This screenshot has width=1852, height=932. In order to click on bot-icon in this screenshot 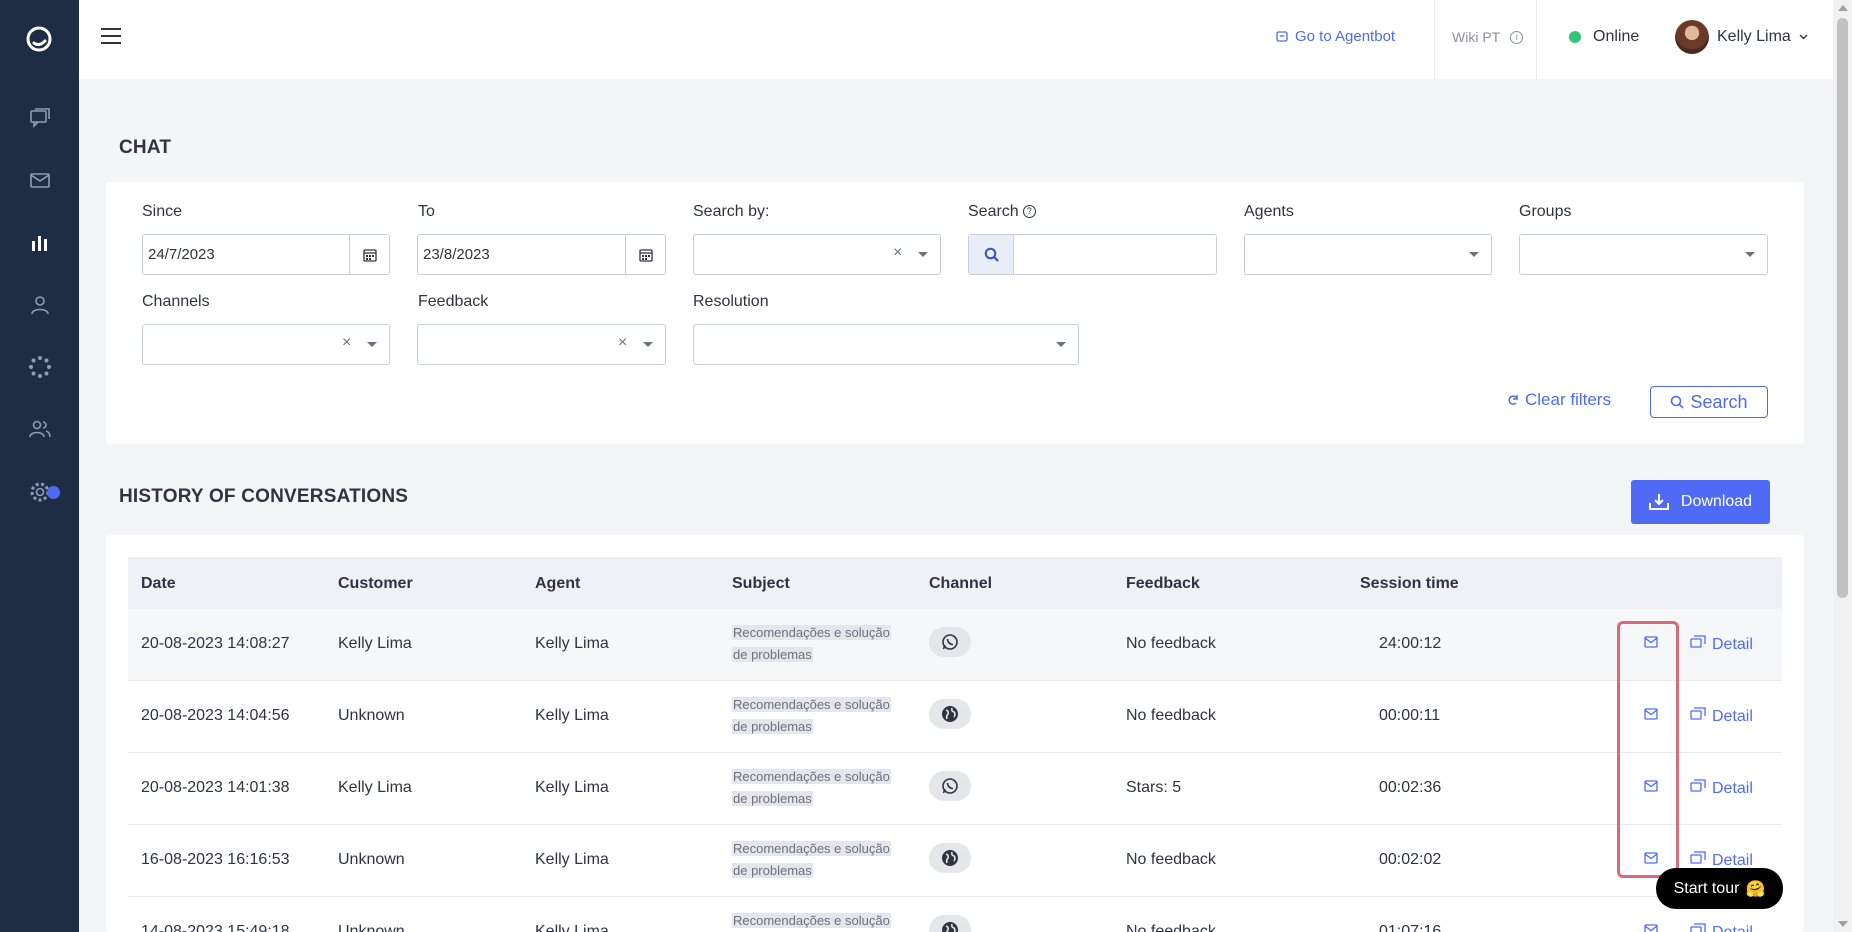, I will do `click(1282, 36)`.